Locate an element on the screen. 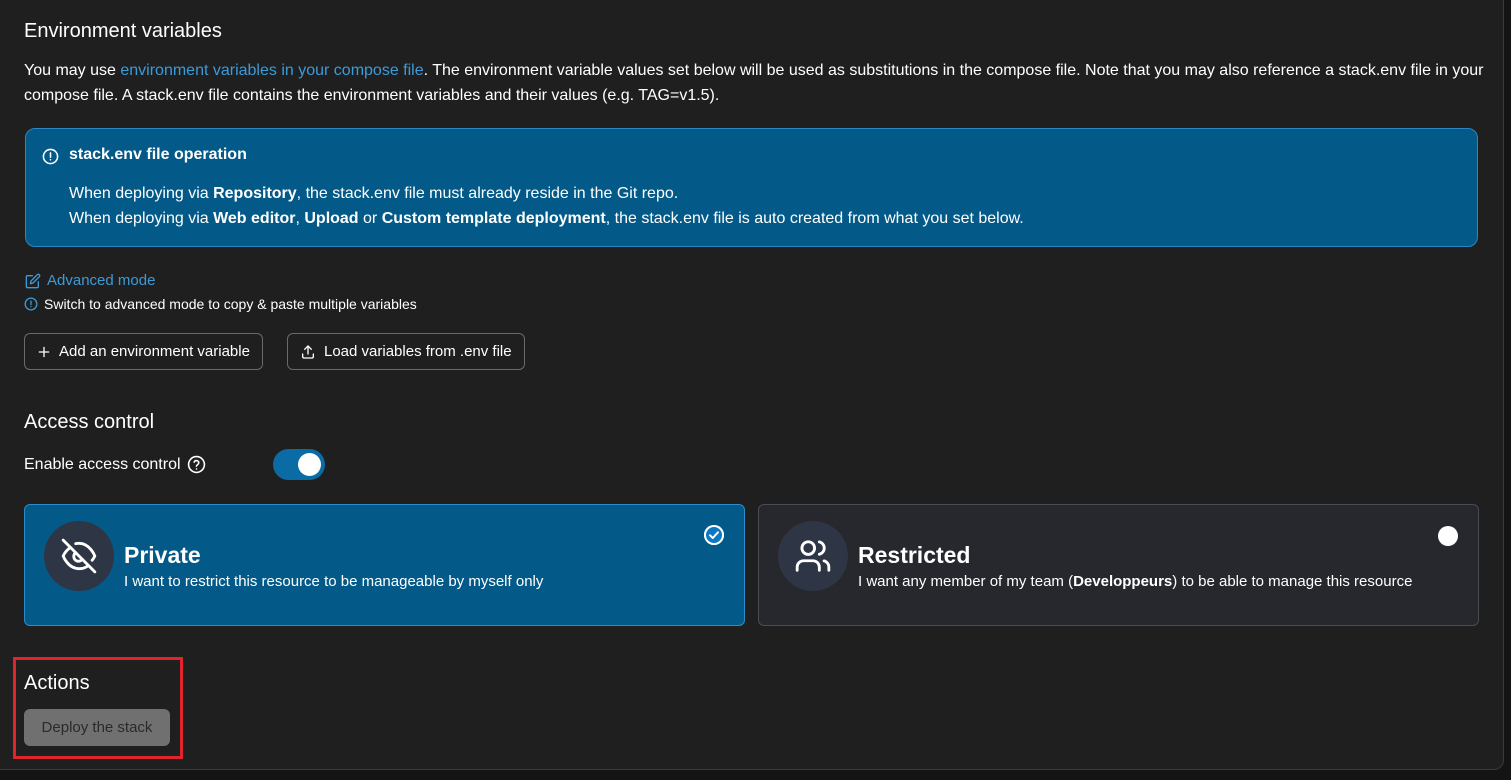  info-small-icon is located at coordinates (31, 304).